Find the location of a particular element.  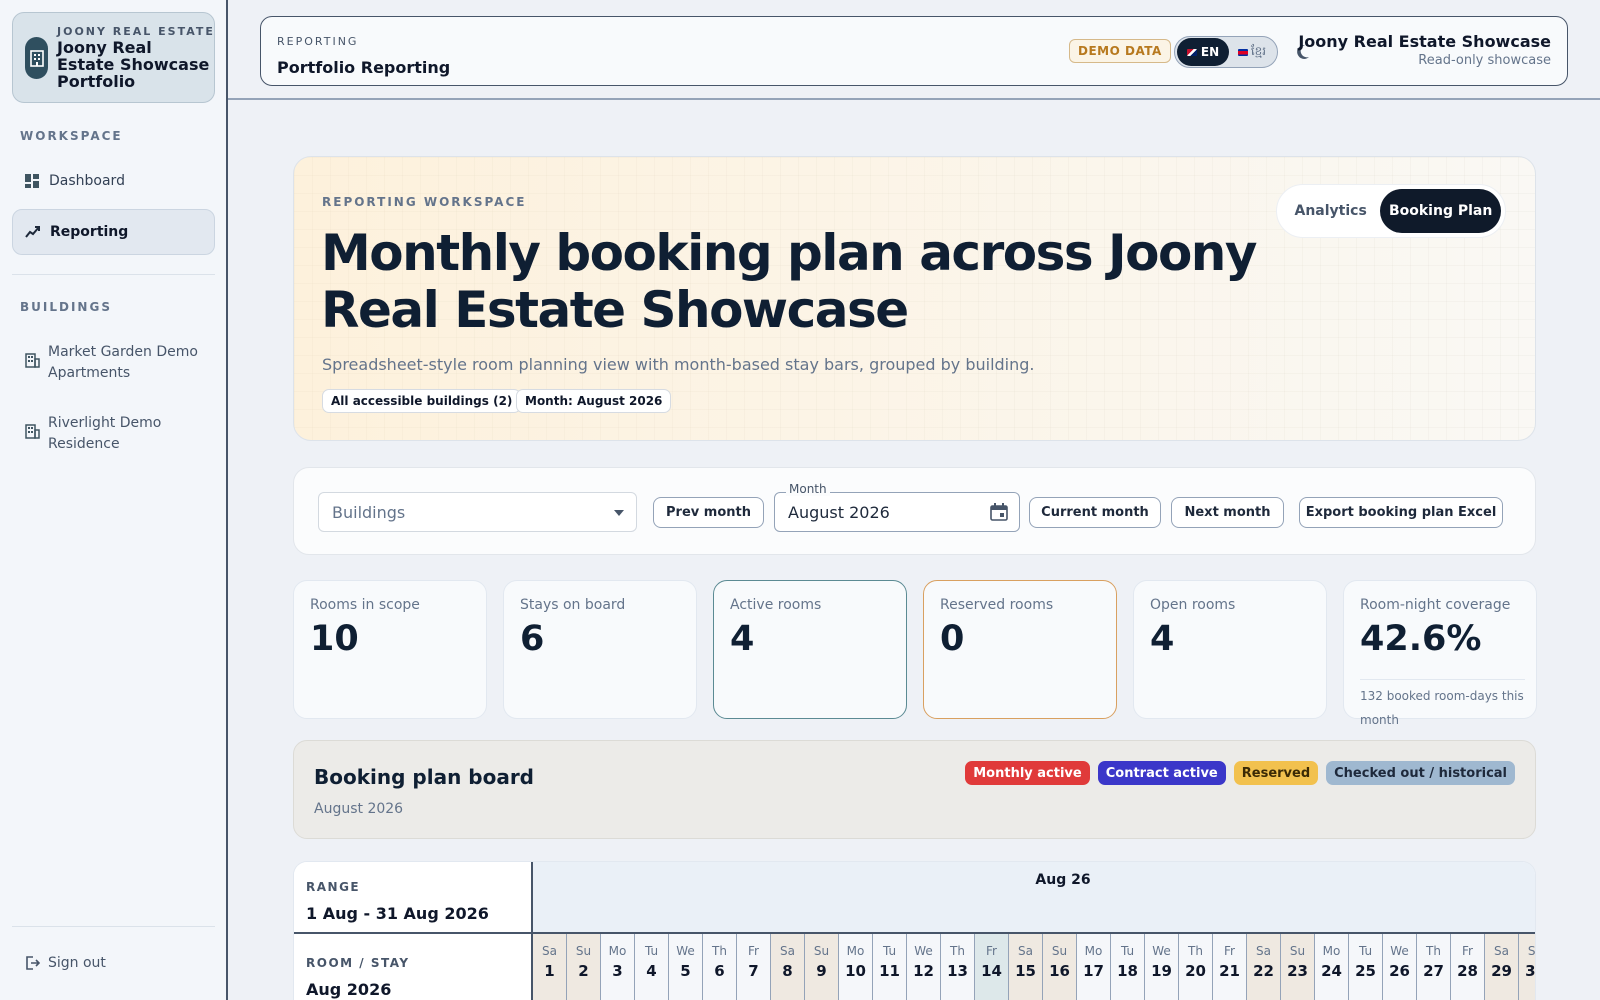

day-number: 3 is located at coordinates (617, 971).